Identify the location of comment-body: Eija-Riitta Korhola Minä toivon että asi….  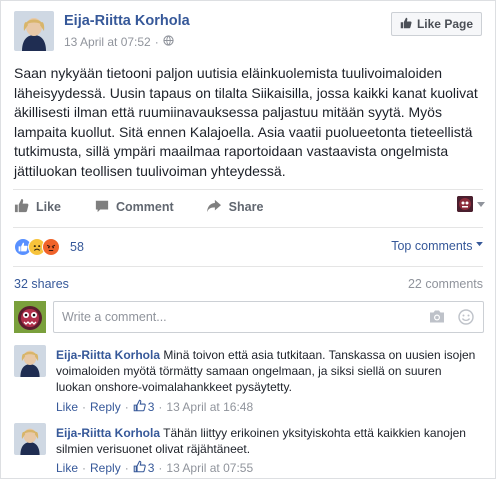
(266, 371).